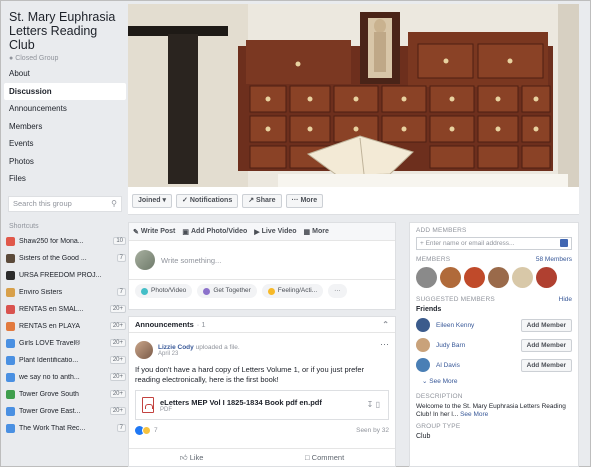  Describe the element at coordinates (478, 325) in the screenshot. I see `suggested-name: Eileen Kenny` at that location.